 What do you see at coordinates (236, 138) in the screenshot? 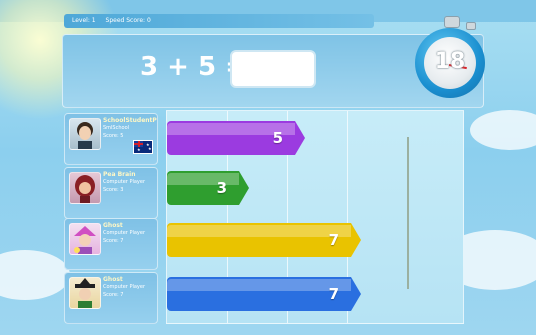
I see `score-bar: 5` at bounding box center [236, 138].